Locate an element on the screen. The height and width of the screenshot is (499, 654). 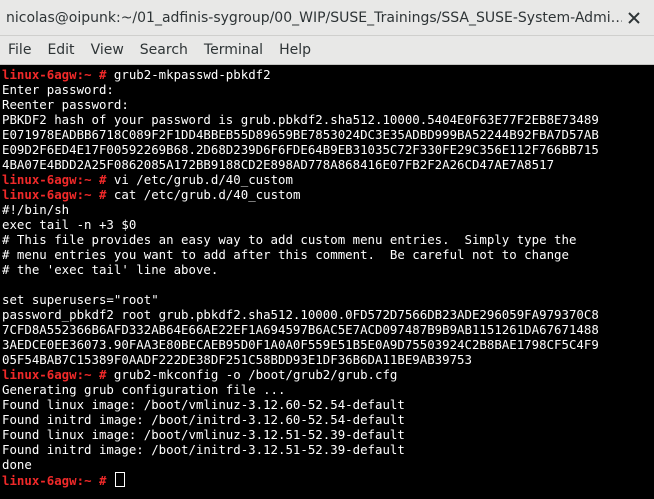
terminal-output-line: done is located at coordinates (328, 464).